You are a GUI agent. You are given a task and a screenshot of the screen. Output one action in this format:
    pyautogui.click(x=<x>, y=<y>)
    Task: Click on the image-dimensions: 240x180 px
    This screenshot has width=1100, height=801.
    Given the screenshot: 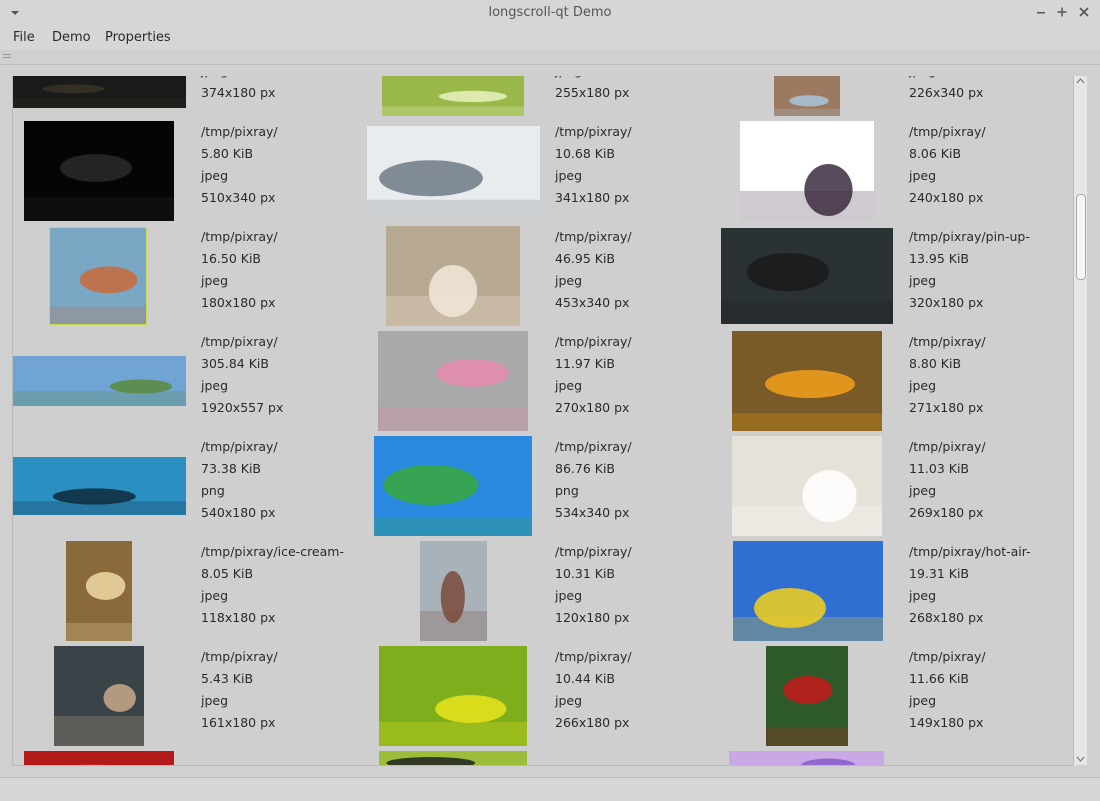 What is the action you would take?
    pyautogui.click(x=946, y=197)
    